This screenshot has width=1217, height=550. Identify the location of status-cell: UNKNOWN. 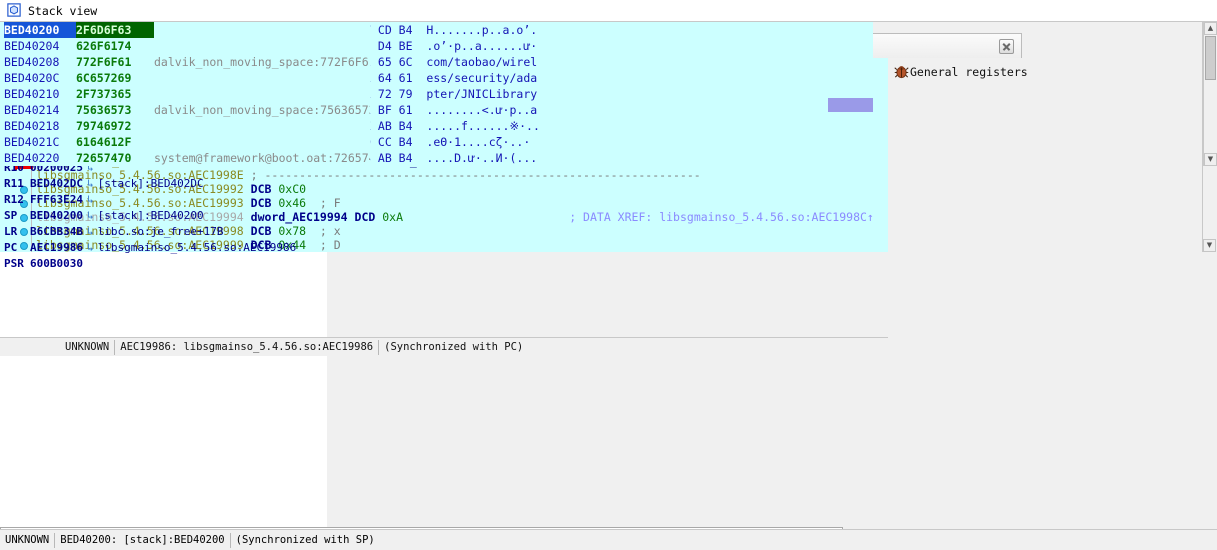
(28, 540).